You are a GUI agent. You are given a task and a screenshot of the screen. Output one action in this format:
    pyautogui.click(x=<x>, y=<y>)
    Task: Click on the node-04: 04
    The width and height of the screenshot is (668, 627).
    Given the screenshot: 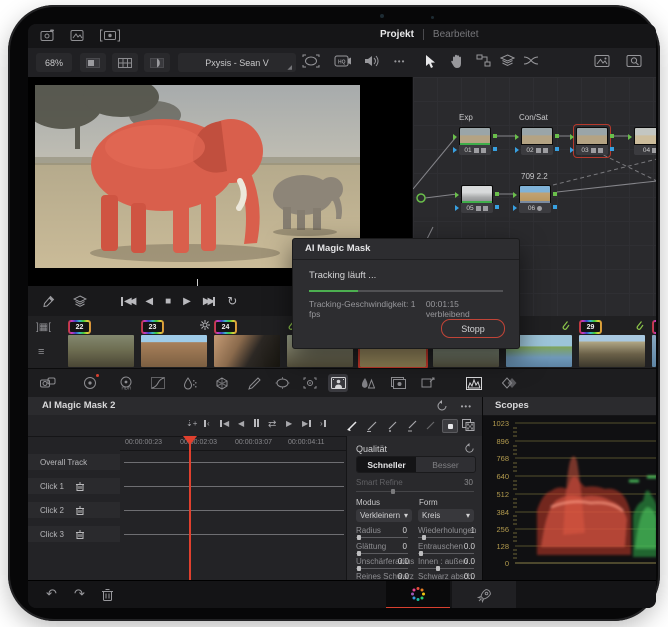 What is the action you would take?
    pyautogui.click(x=642, y=141)
    